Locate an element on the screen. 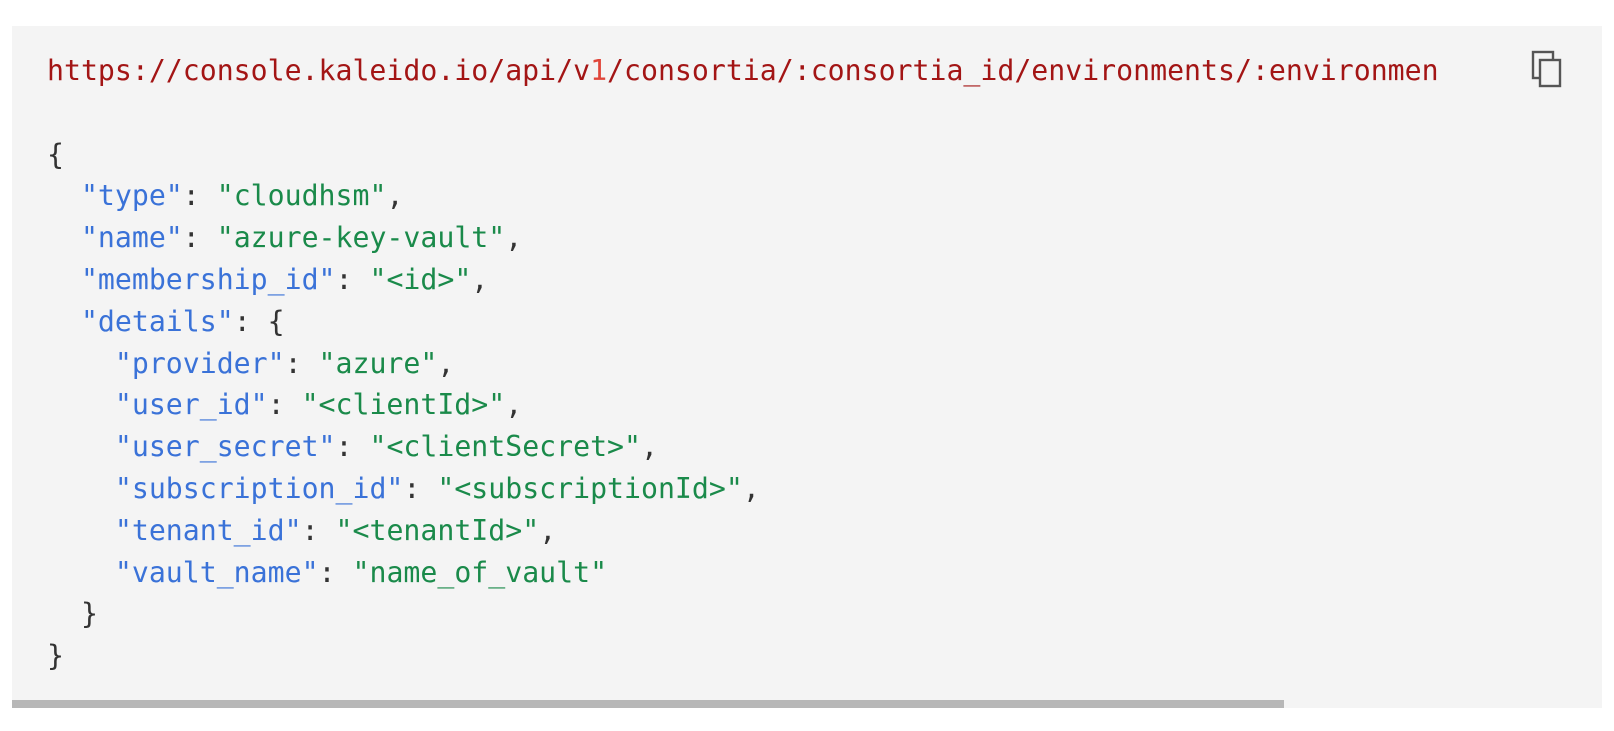  json-line-details: "details": { is located at coordinates (182, 321).